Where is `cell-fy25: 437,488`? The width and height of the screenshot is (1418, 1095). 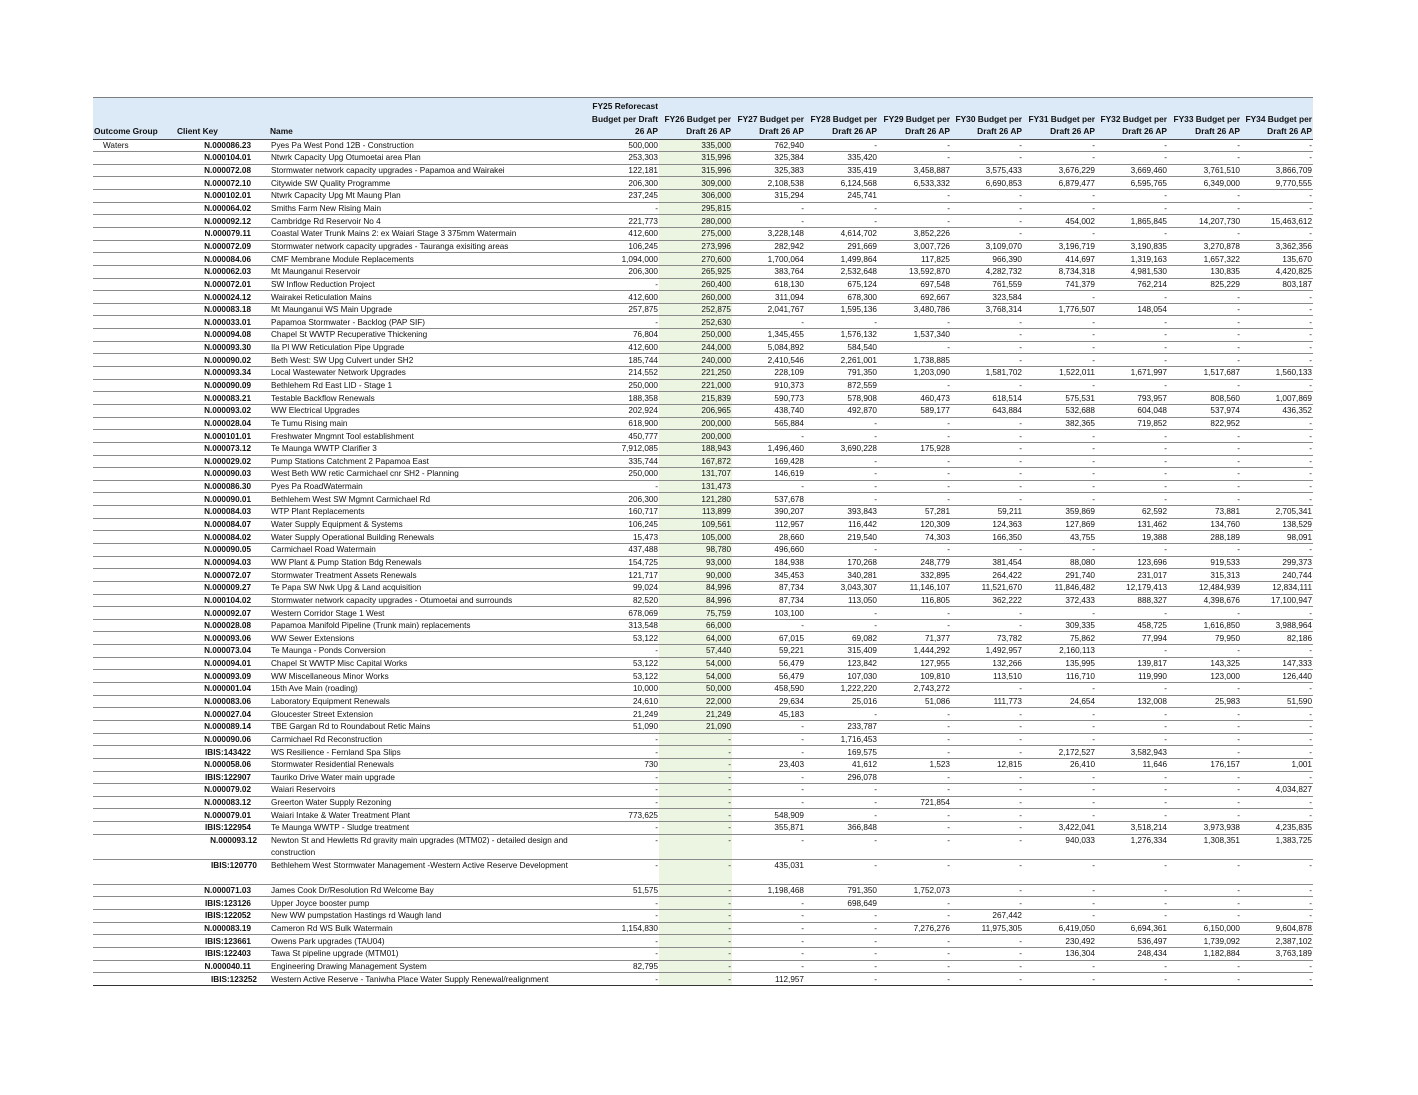 cell-fy25: 437,488 is located at coordinates (623, 550).